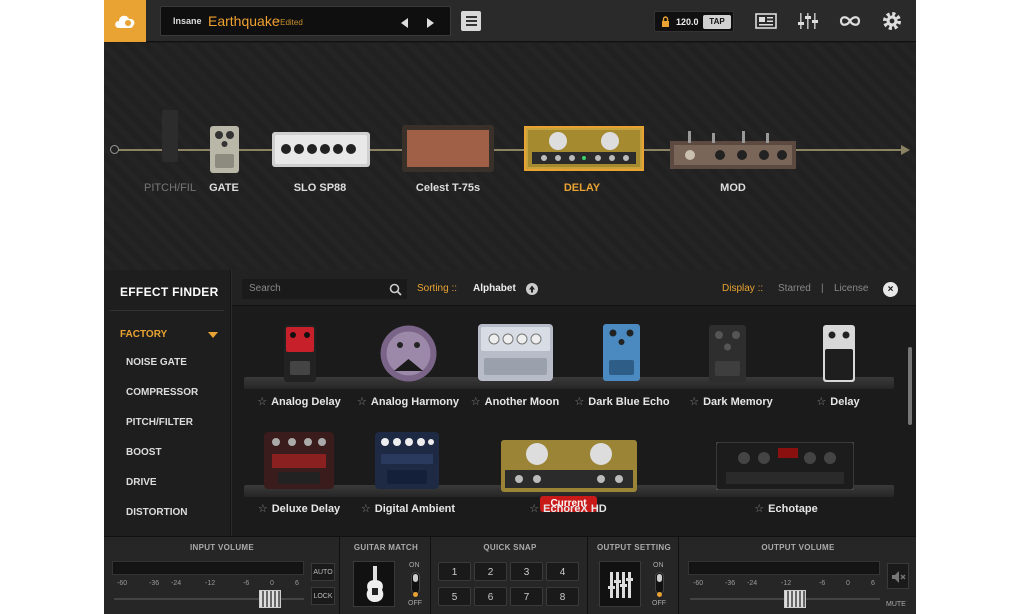 This screenshot has height=614, width=1024. I want to click on quick-snap-7: 7, so click(526, 596).